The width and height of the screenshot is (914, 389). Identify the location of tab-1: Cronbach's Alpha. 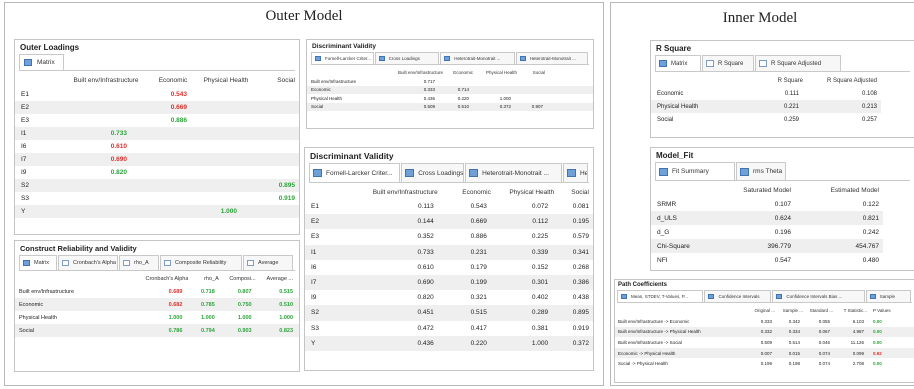
(88, 262).